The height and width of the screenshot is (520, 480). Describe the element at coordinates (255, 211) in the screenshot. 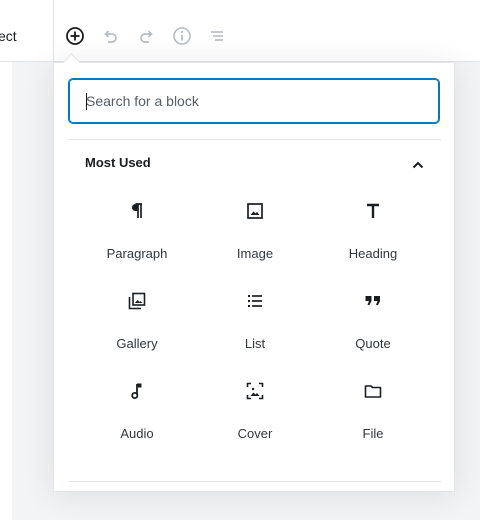

I see `image-icon` at that location.